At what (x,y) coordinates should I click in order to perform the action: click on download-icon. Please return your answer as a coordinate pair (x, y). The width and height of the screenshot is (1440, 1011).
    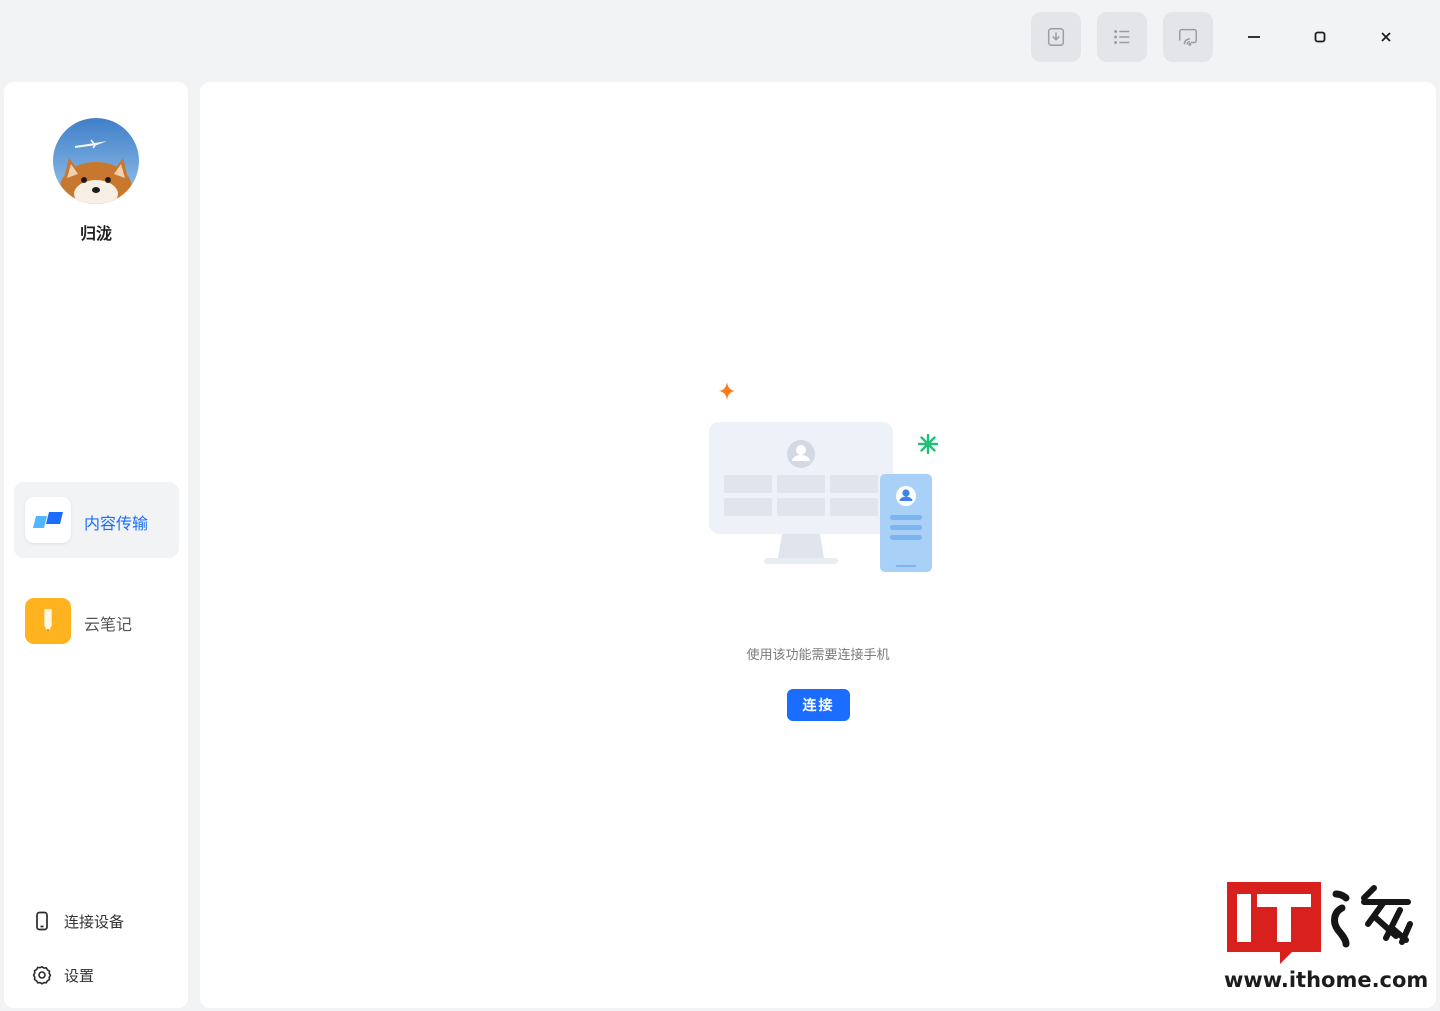
    Looking at the image, I should click on (1056, 37).